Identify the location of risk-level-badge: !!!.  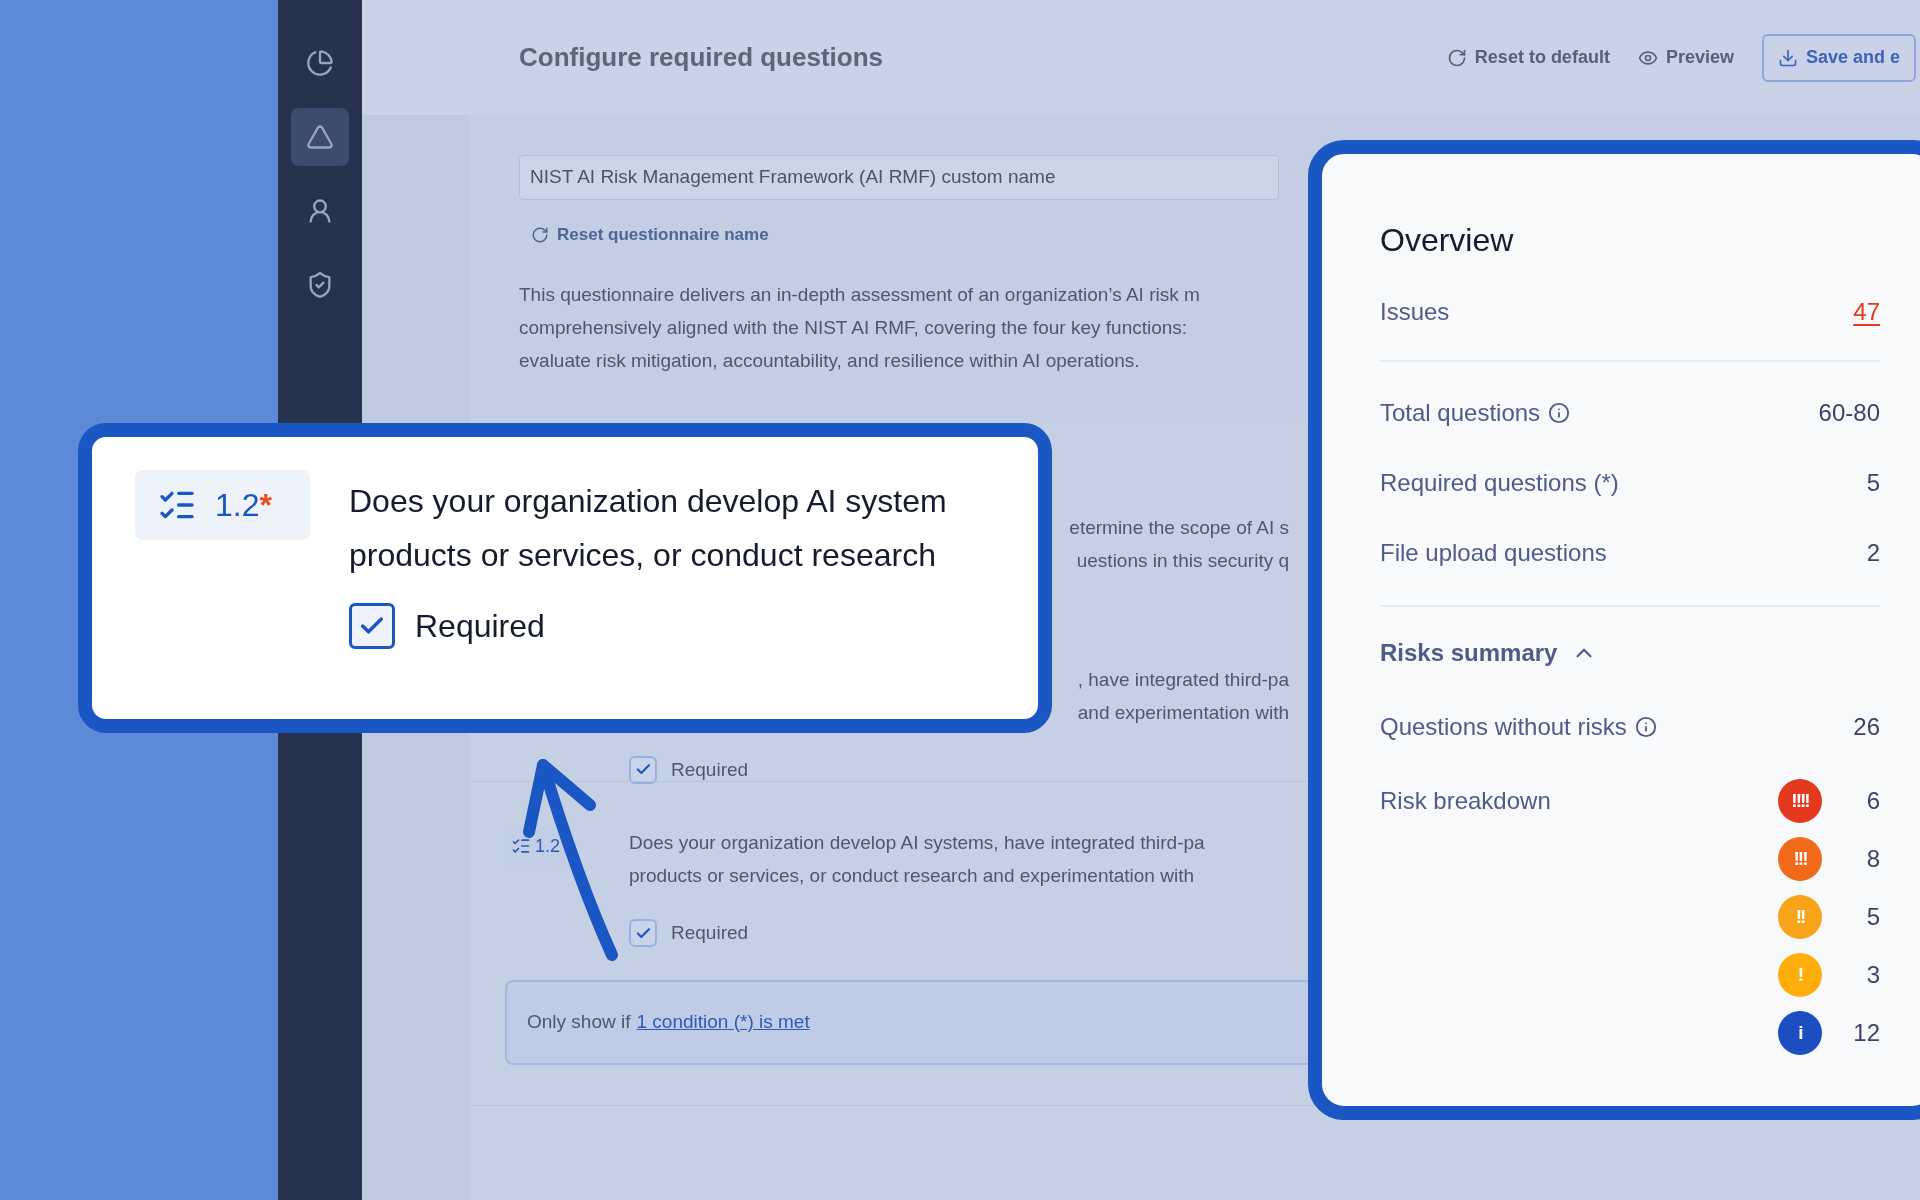
(1800, 859).